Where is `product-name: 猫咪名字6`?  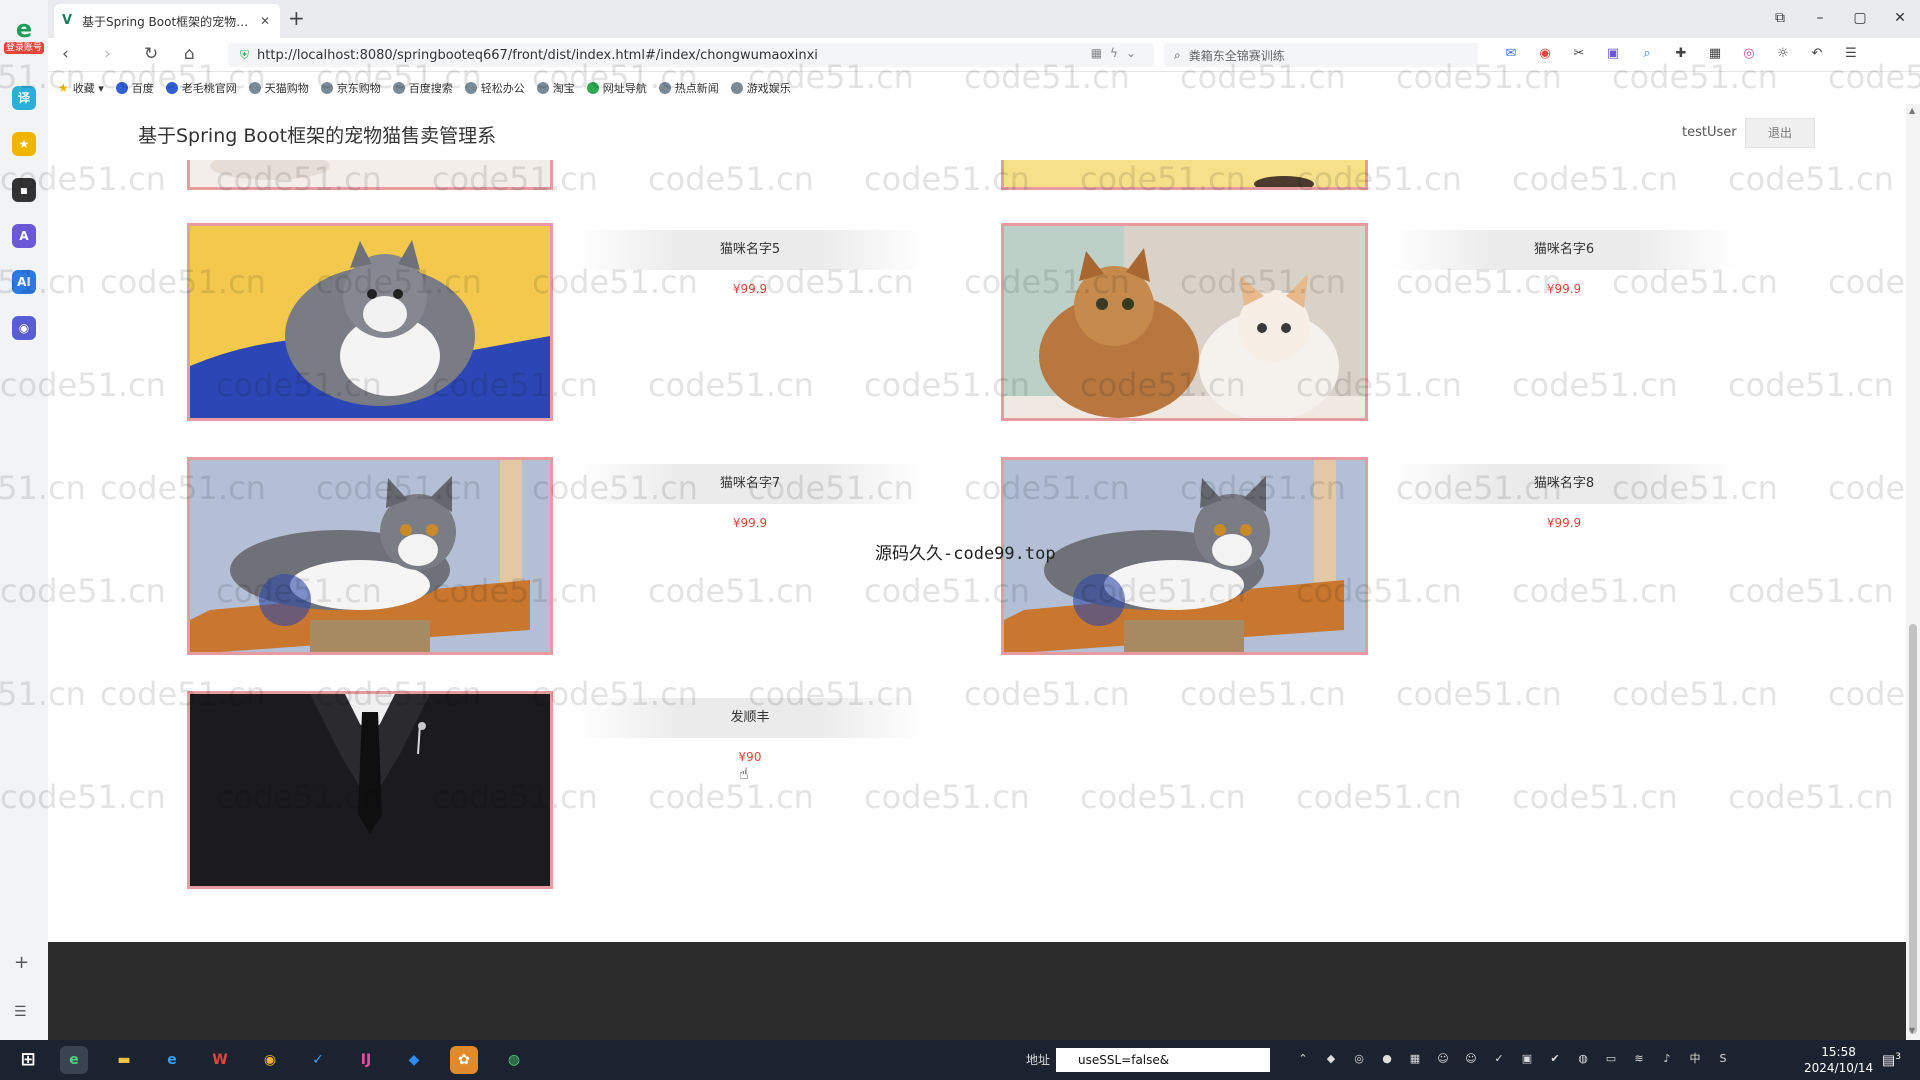
product-name: 猫咪名字6 is located at coordinates (1564, 250).